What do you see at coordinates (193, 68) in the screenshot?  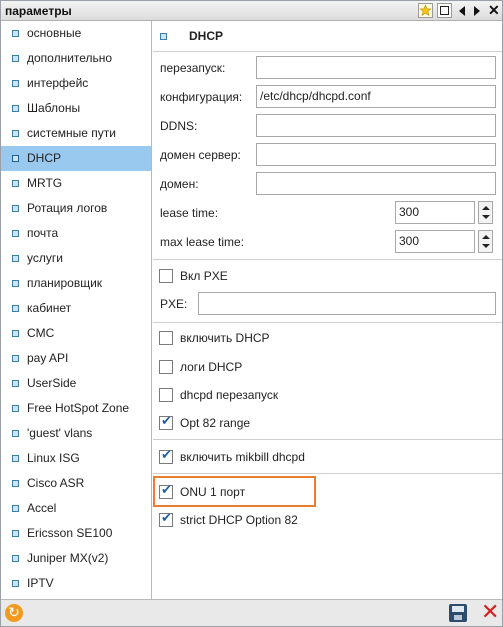 I see `restart-label: перезапуск:` at bounding box center [193, 68].